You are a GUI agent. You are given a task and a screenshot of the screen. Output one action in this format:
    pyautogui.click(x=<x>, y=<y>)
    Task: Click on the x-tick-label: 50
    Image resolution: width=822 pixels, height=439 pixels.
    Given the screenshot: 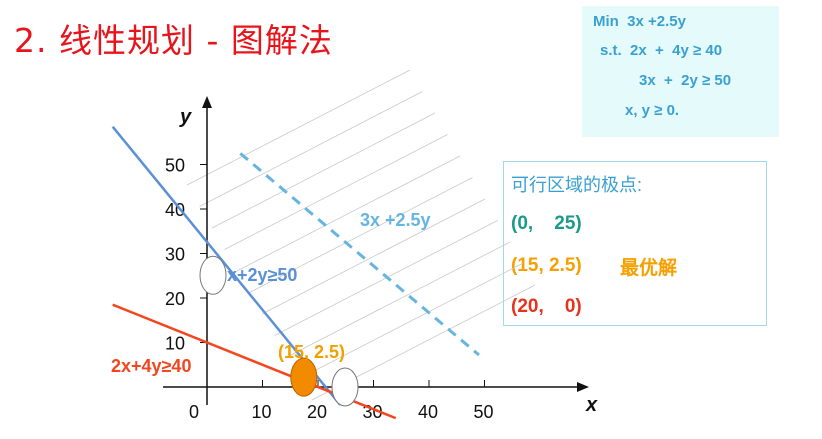 What is the action you would take?
    pyautogui.click(x=484, y=412)
    